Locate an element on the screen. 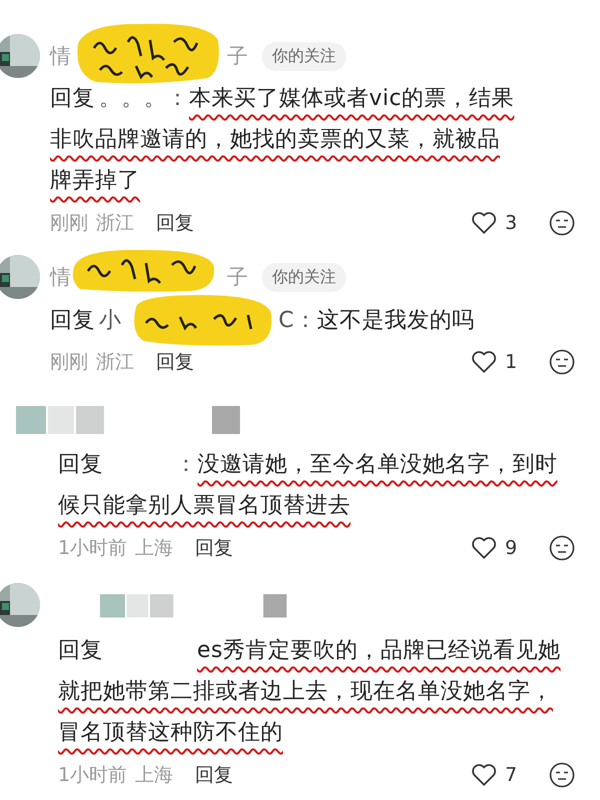 The image size is (600, 800). like-count: 3 is located at coordinates (511, 223).